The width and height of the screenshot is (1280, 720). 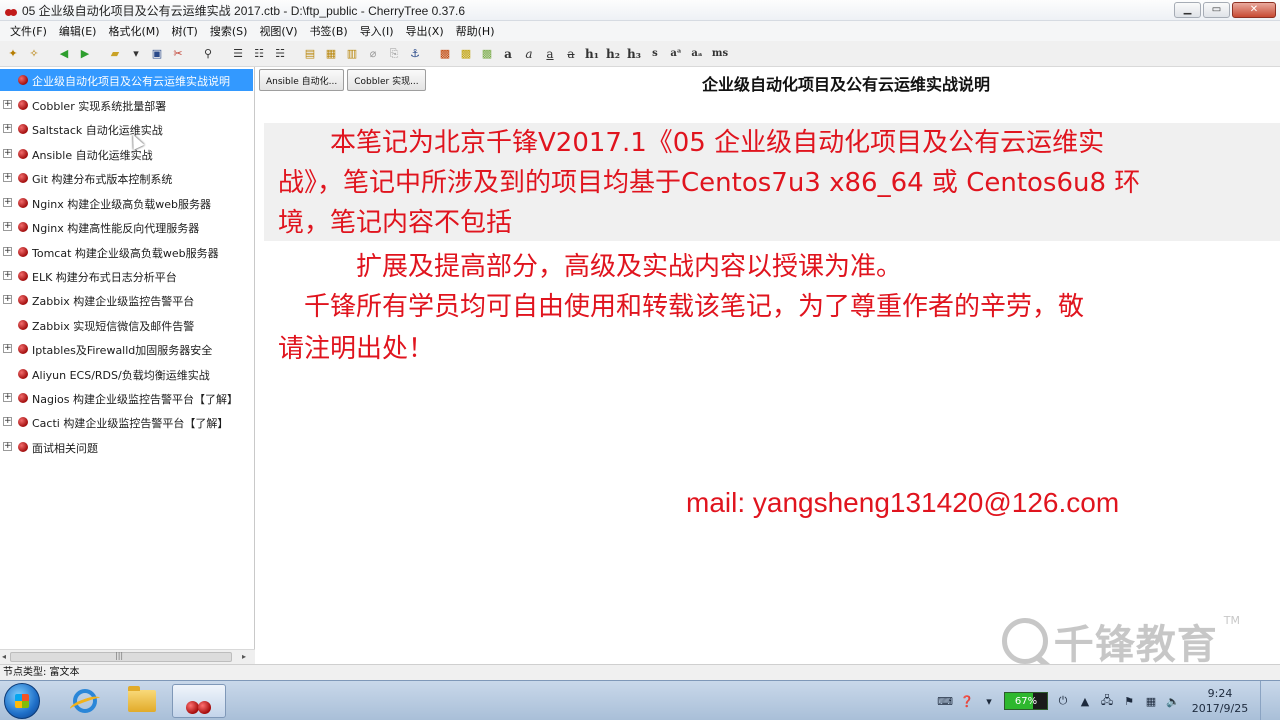 I want to click on monospace-button: ms, so click(x=720, y=54).